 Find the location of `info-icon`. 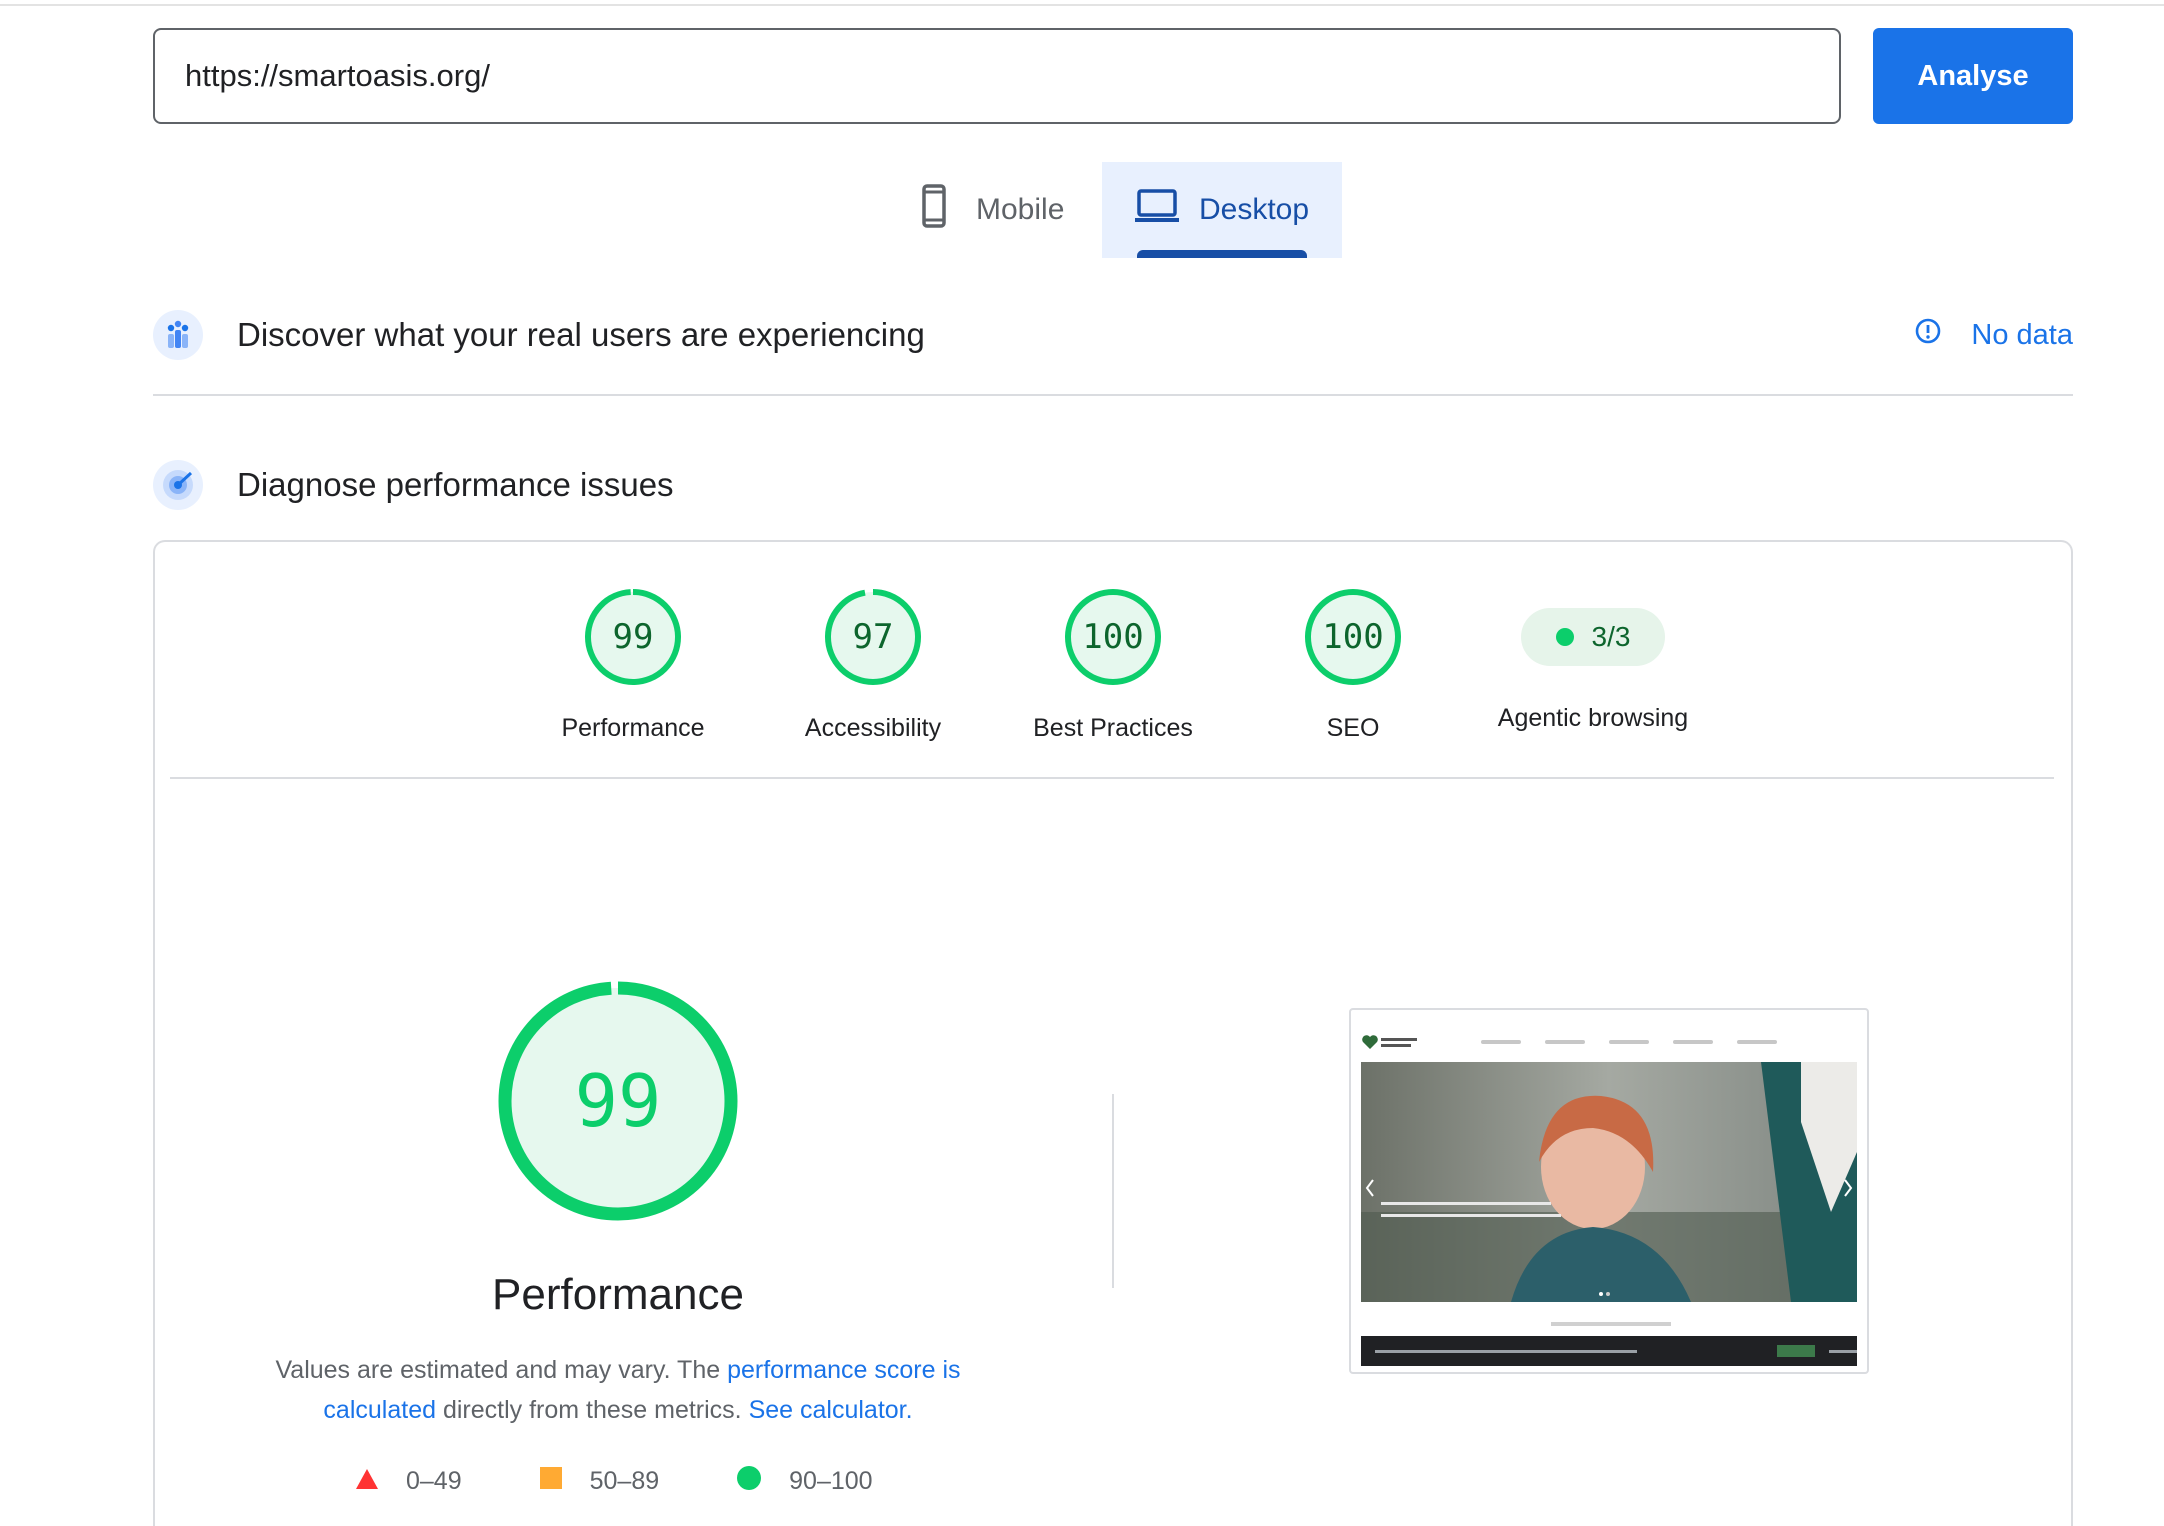

info-icon is located at coordinates (1928, 335).